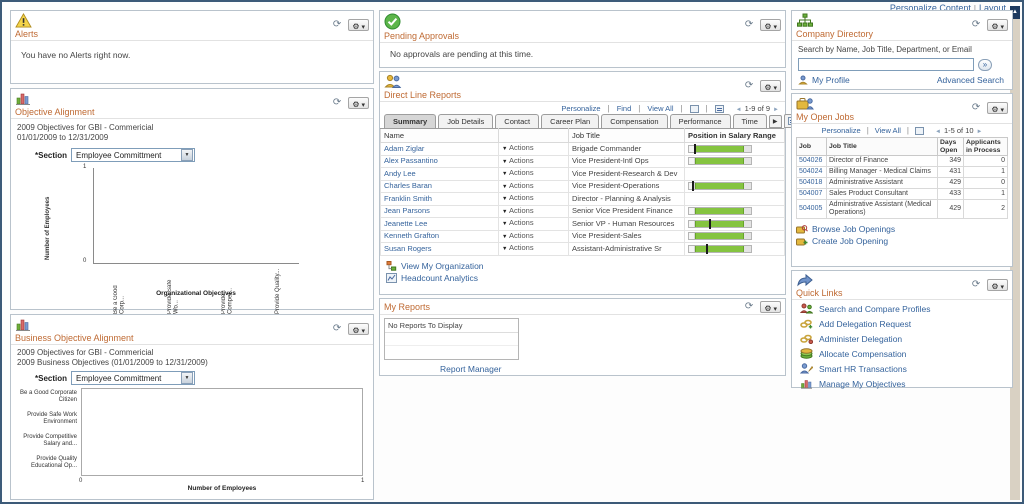 The width and height of the screenshot is (1024, 504). What do you see at coordinates (407, 306) in the screenshot?
I see `panel-title: My Reports` at bounding box center [407, 306].